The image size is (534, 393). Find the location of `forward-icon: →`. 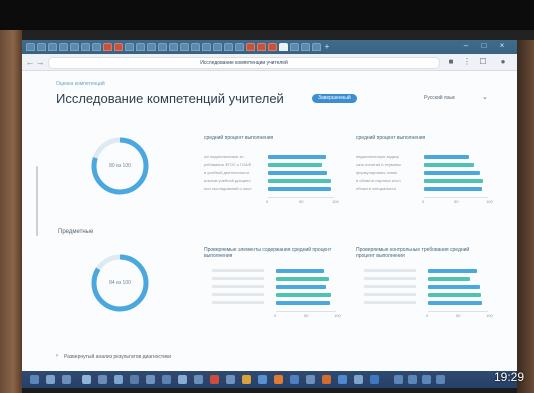

forward-icon: → is located at coordinates (40, 62).